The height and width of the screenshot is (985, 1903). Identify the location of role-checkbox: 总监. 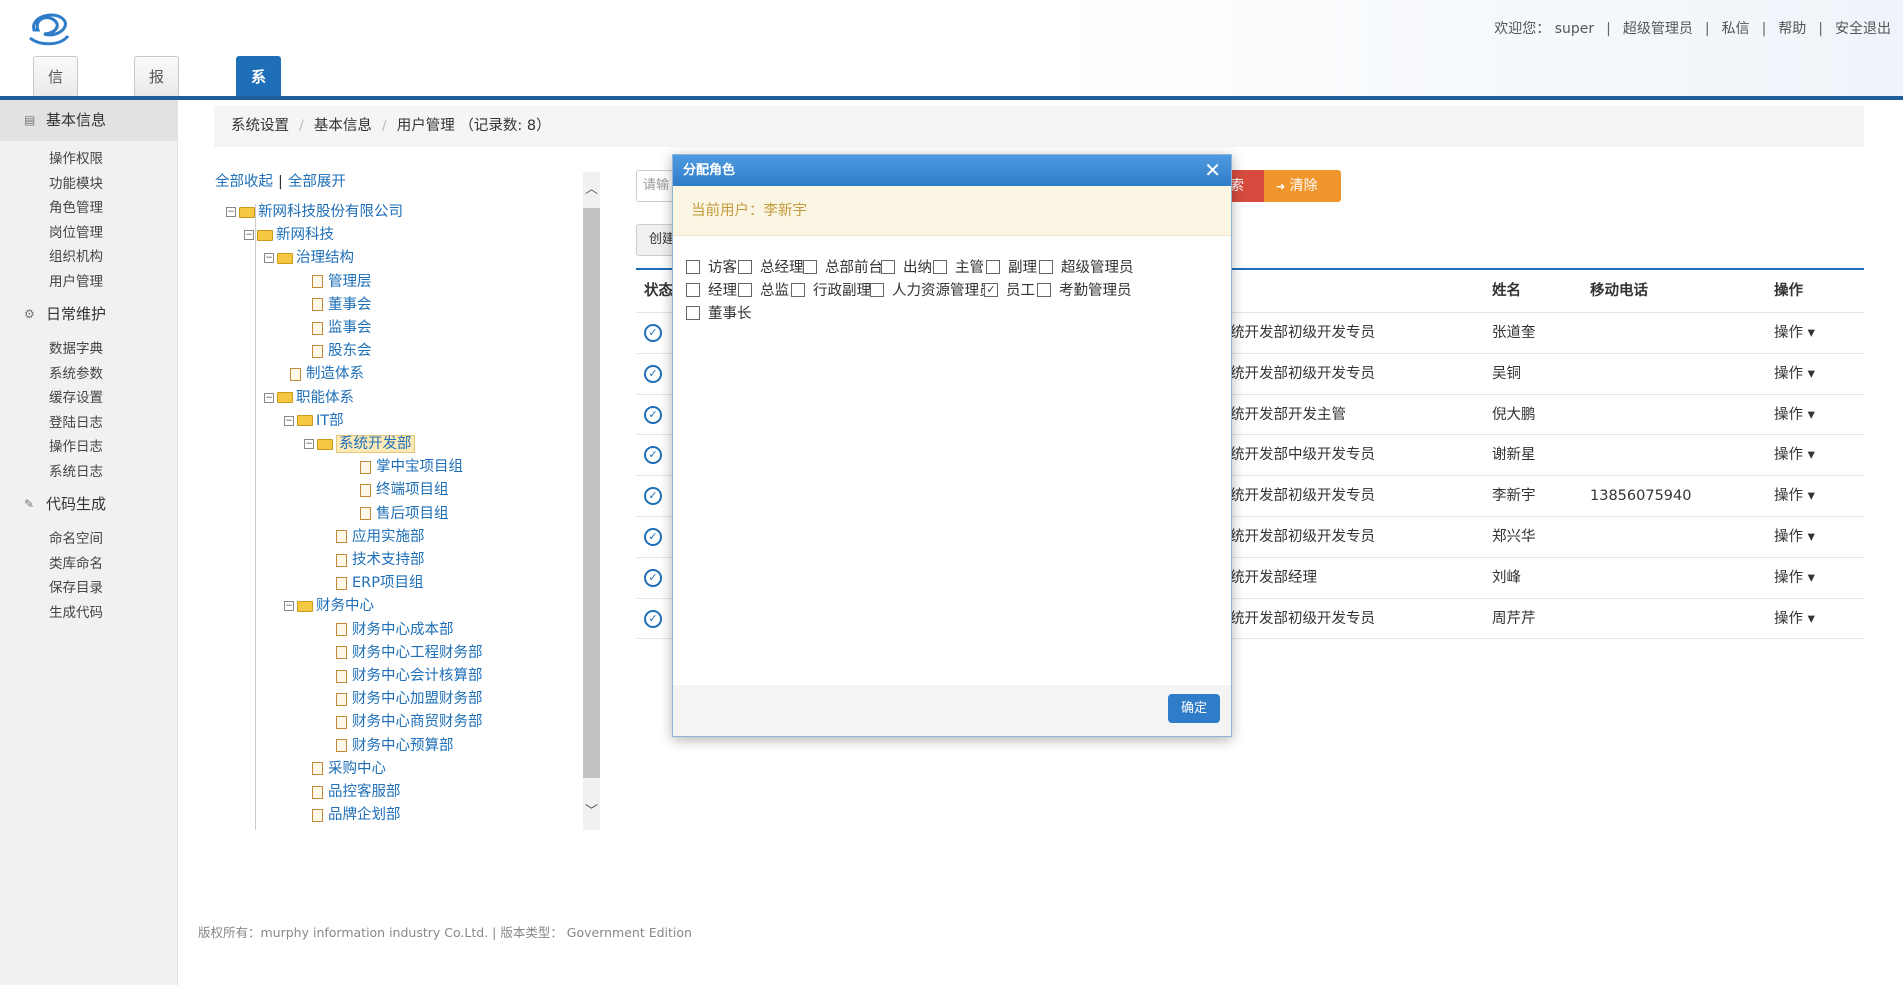
(763, 291).